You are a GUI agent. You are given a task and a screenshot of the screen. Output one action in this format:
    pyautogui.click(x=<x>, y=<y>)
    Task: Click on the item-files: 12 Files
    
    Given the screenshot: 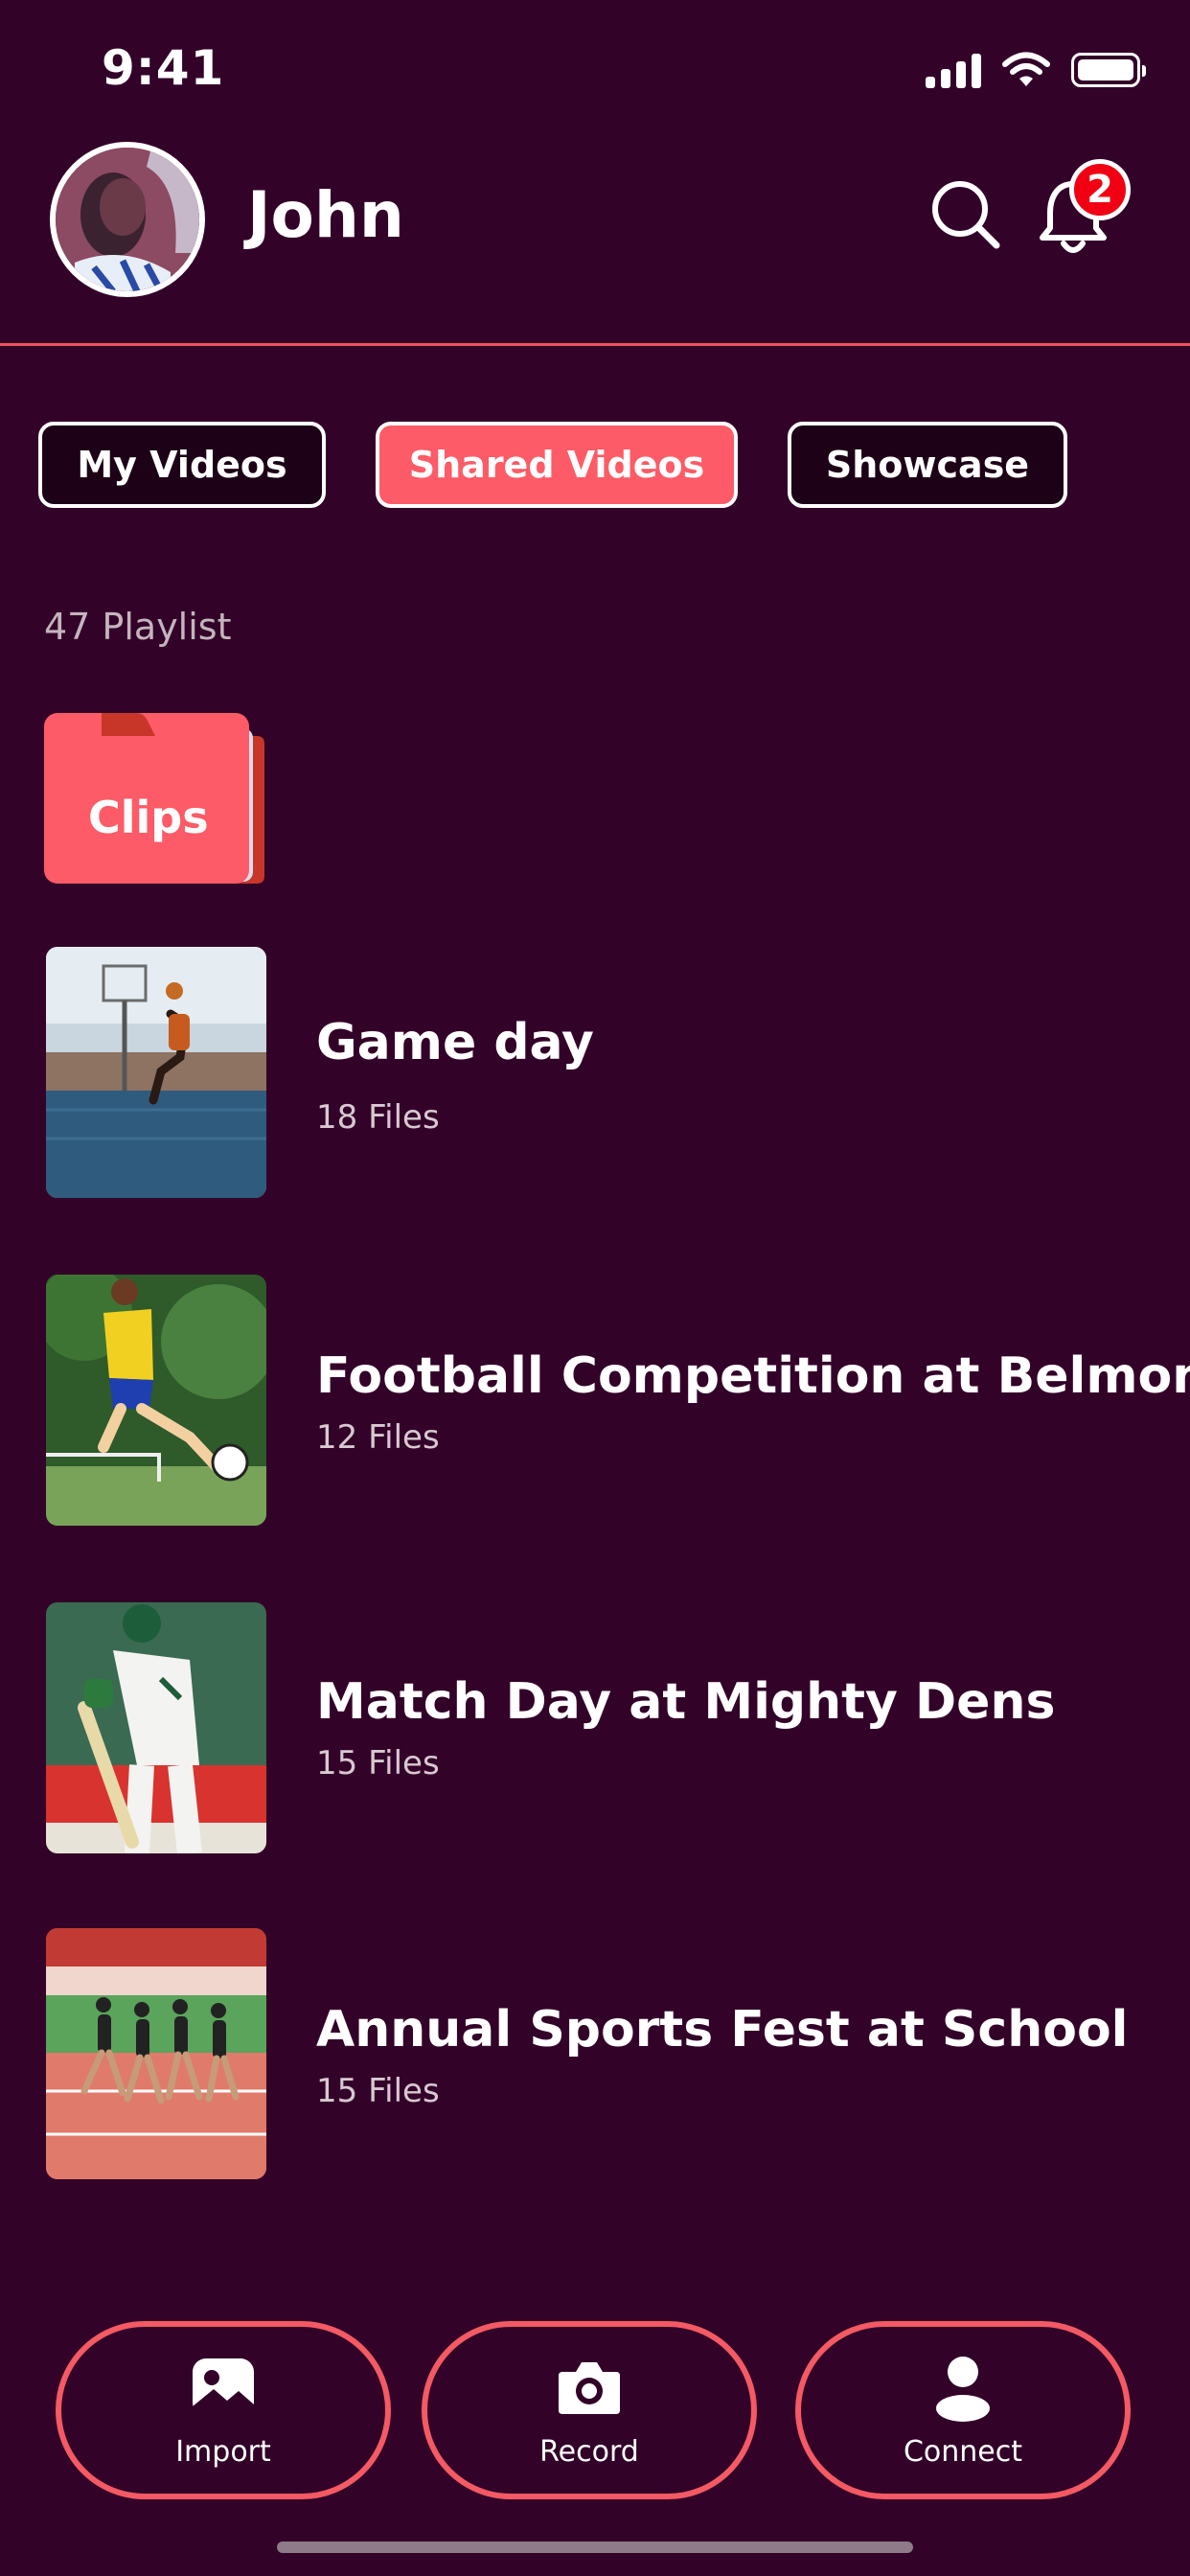 What is the action you would take?
    pyautogui.click(x=378, y=1437)
    